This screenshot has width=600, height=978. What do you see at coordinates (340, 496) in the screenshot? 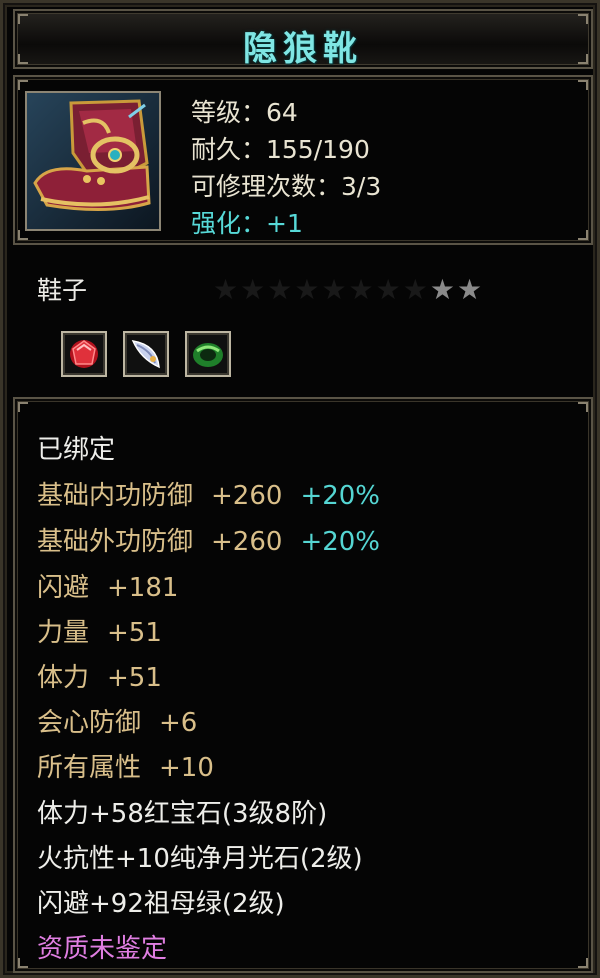
I see `inner-defense-bonus: +20%` at bounding box center [340, 496].